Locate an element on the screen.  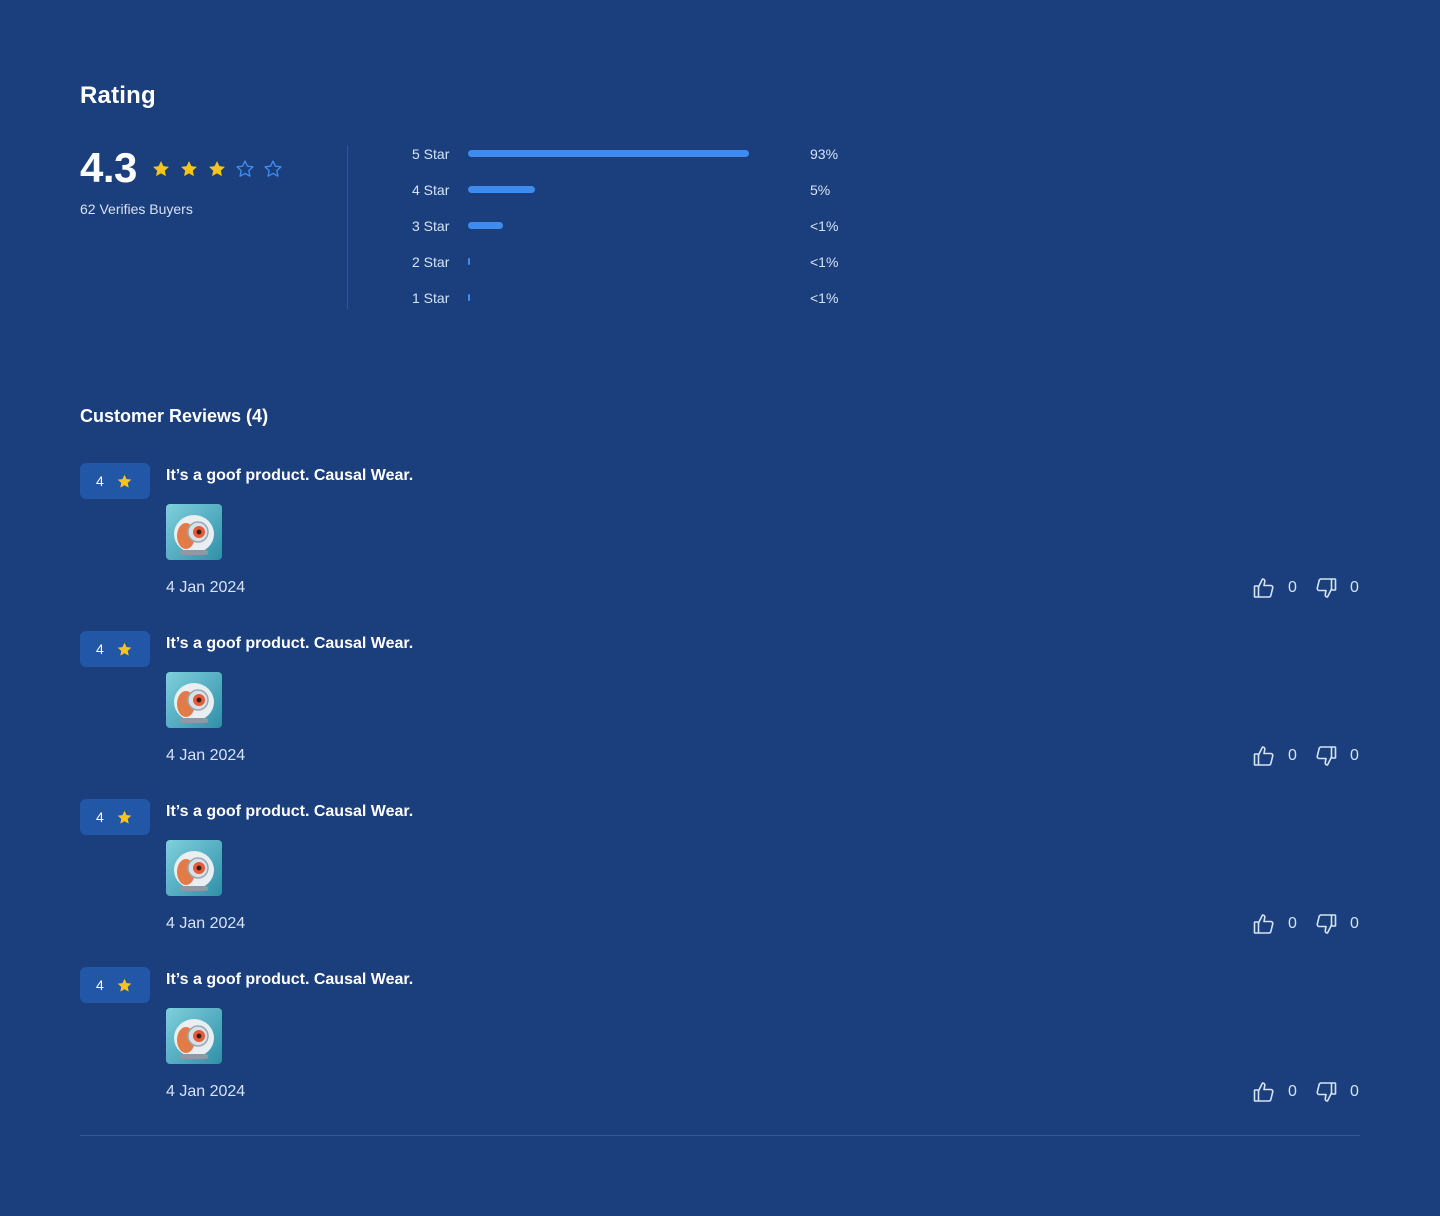
score-stars is located at coordinates (217, 169).